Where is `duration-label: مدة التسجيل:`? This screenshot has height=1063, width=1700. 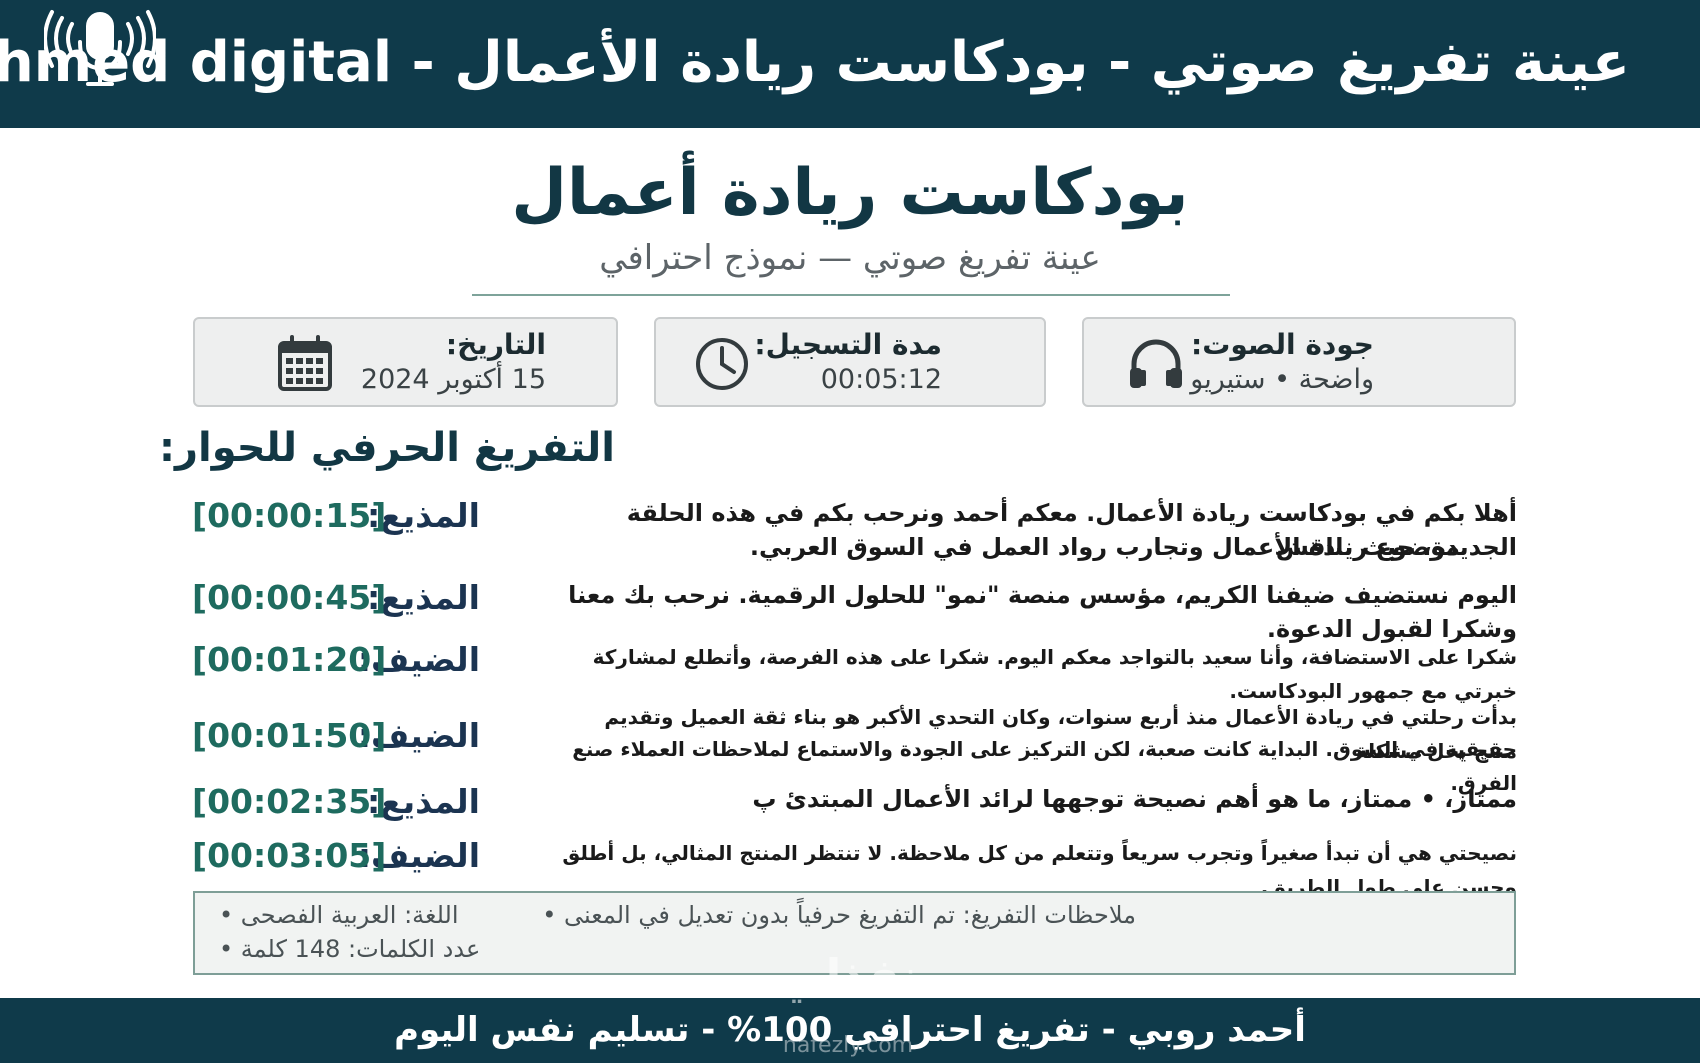
duration-label: مدة التسجيل: is located at coordinates (848, 344).